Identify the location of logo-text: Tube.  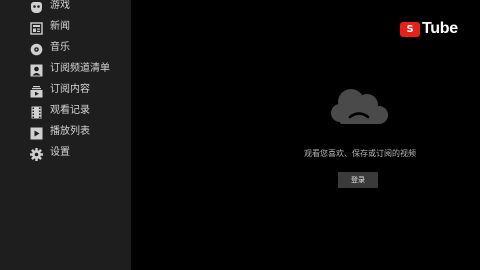
(440, 28).